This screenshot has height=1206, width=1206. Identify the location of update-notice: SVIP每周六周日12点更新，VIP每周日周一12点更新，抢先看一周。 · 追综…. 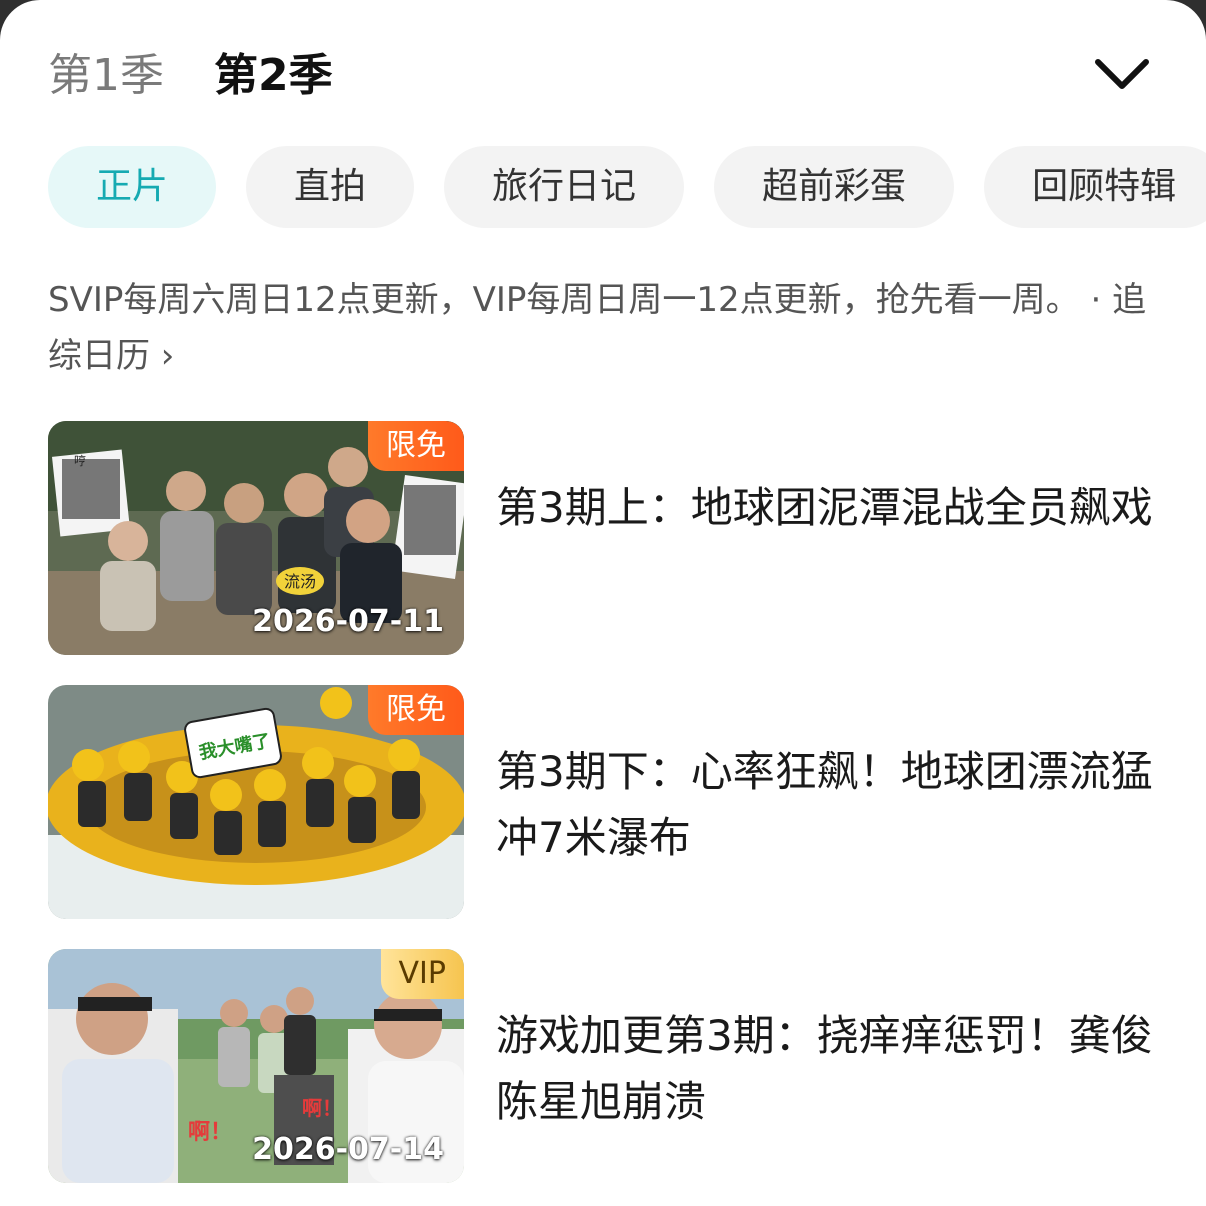
(603, 328).